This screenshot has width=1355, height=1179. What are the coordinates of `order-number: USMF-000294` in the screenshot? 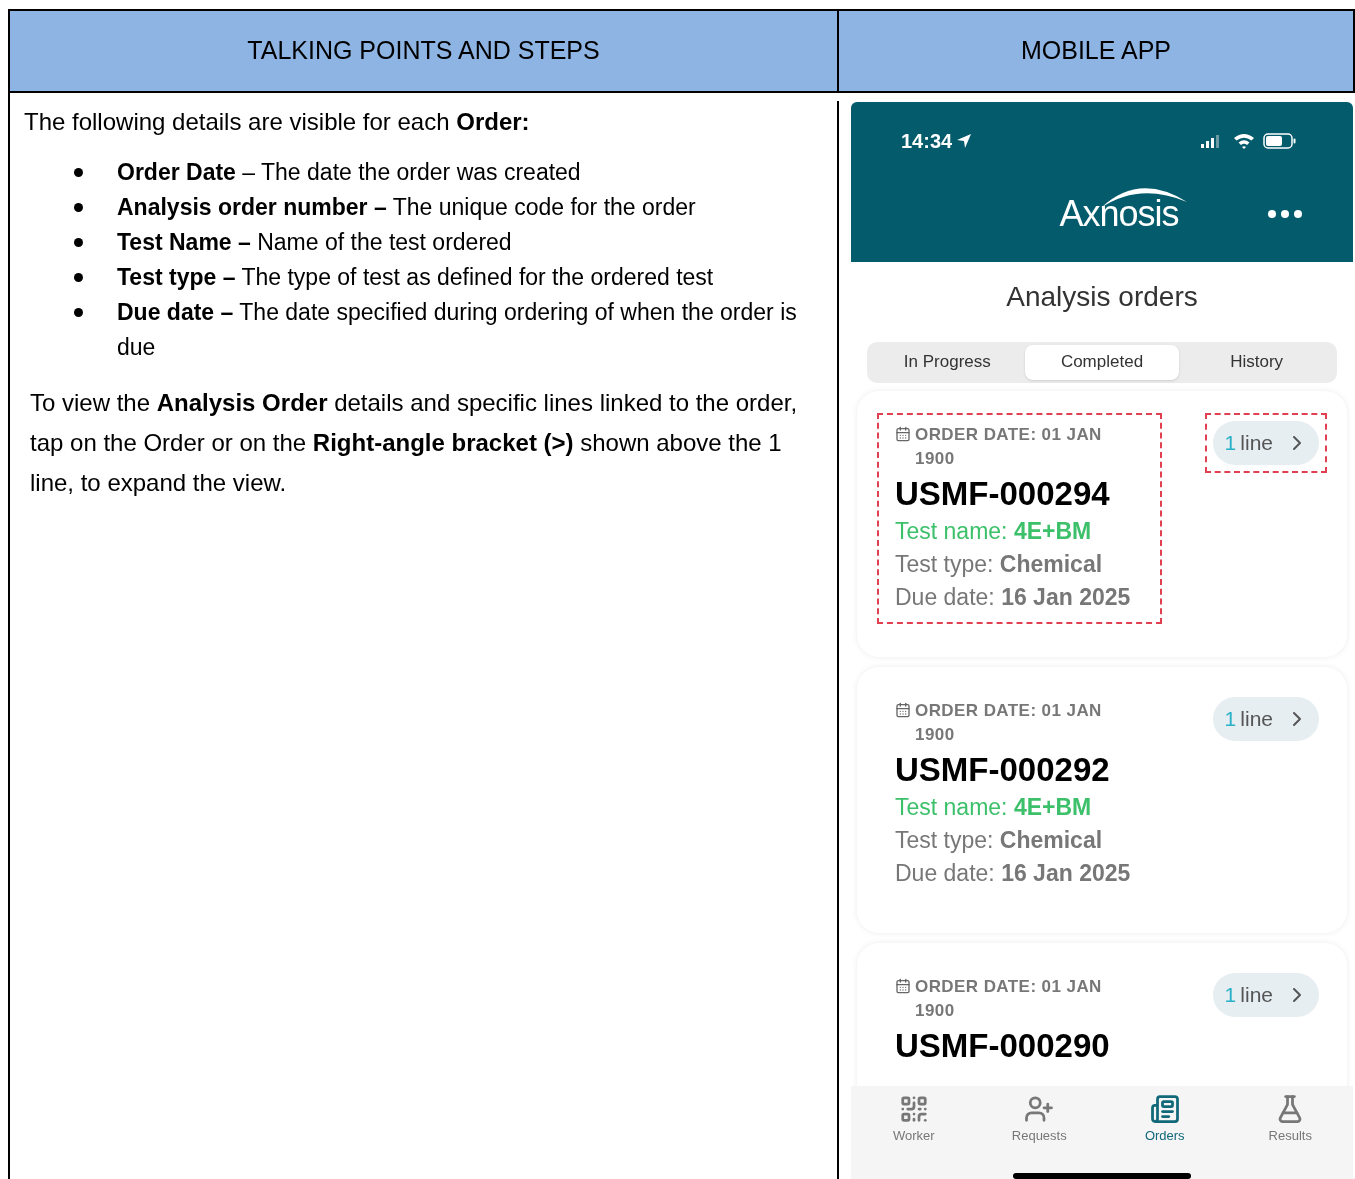 It's located at (1003, 493).